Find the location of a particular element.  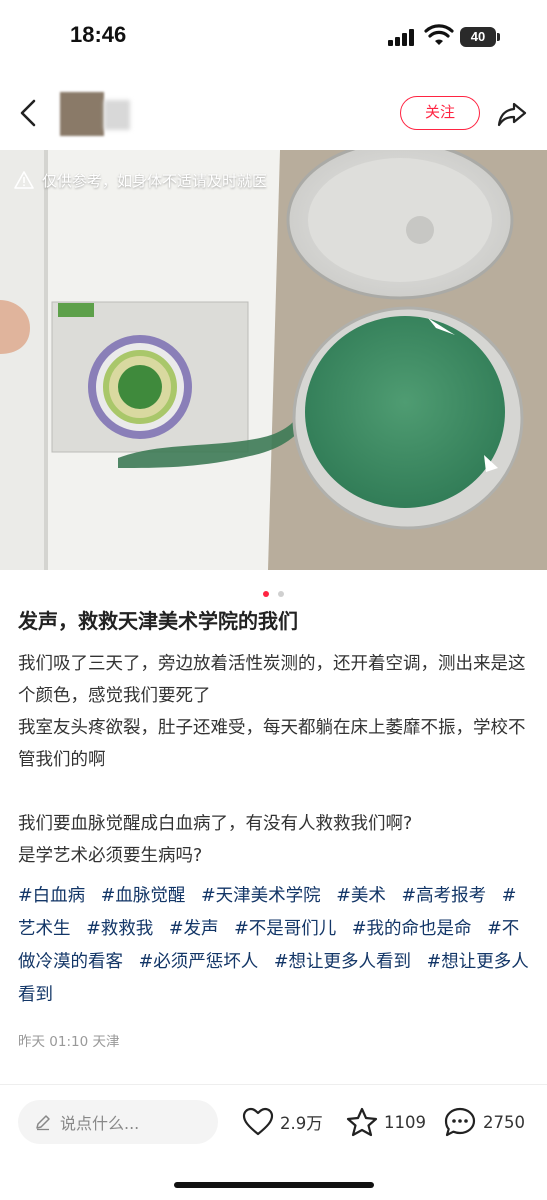

hashtag-link: #想让更多人看到 is located at coordinates (342, 962).